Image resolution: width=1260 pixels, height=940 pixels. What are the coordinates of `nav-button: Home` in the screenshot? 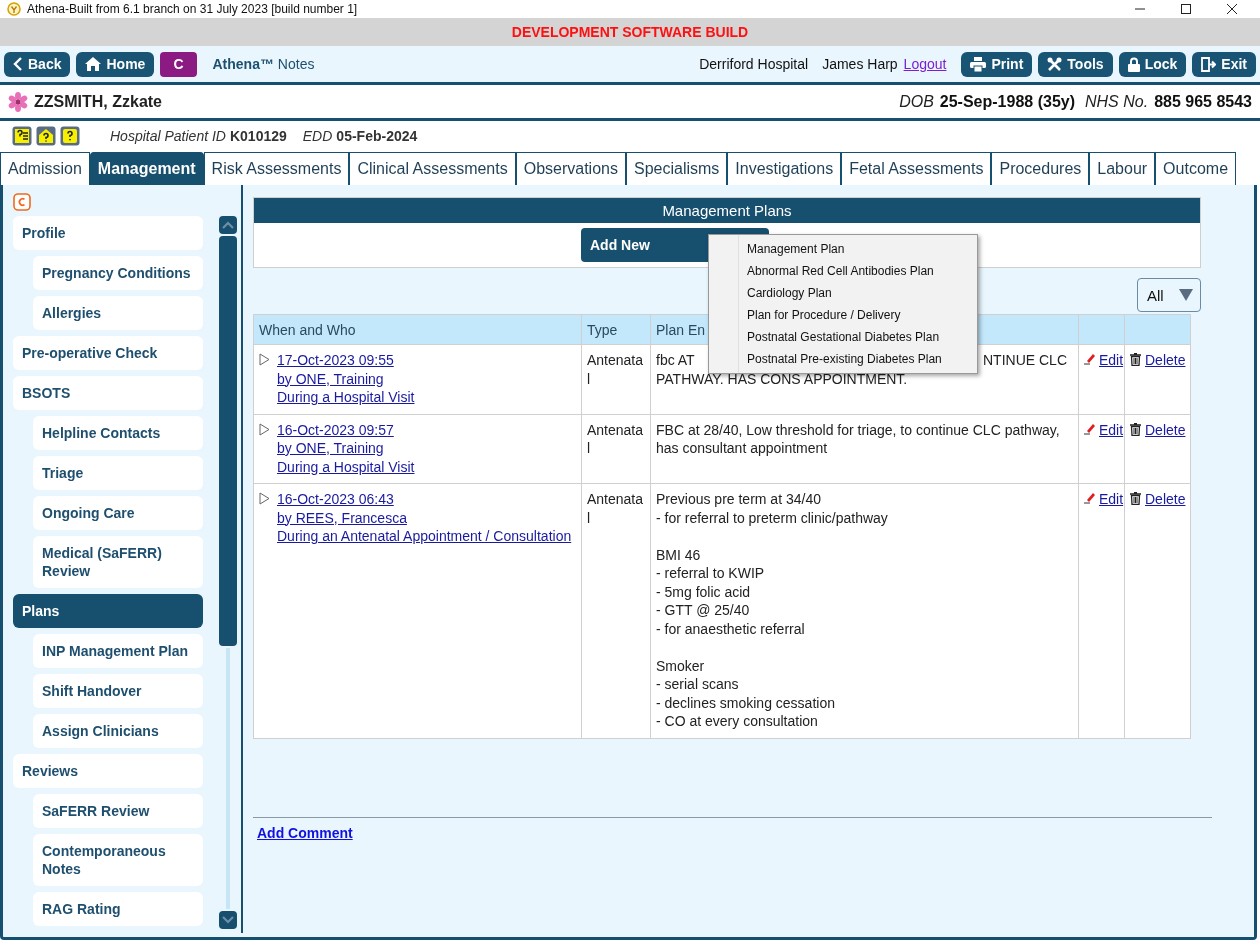 It's located at (115, 64).